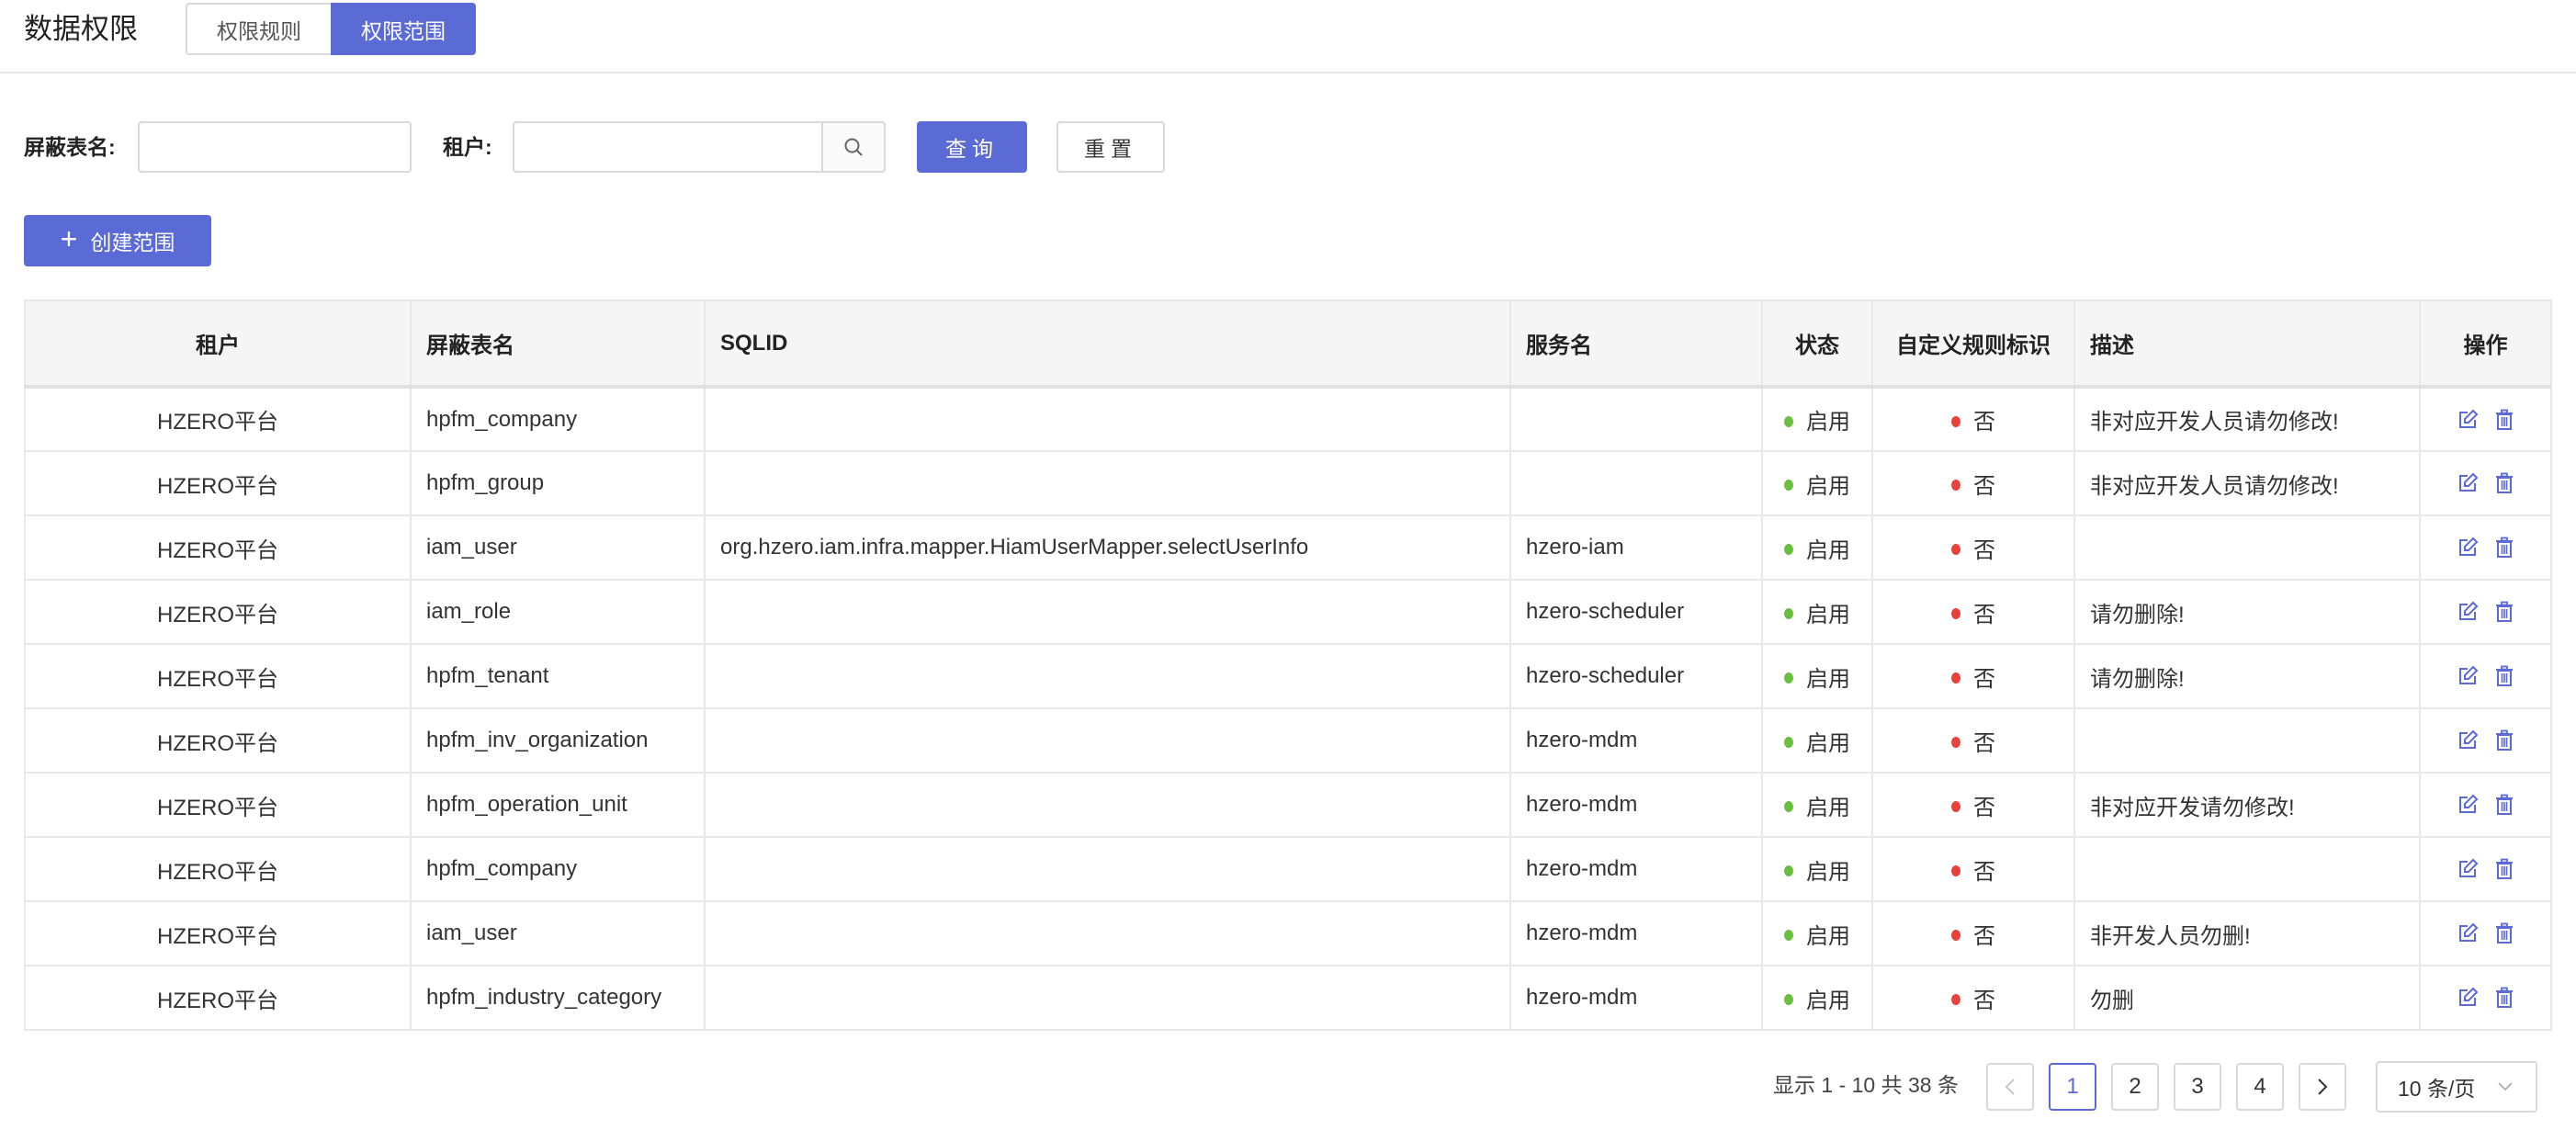 This screenshot has width=2576, height=1130. What do you see at coordinates (2247, 344) in the screenshot?
I see `column-header-description: 描述` at bounding box center [2247, 344].